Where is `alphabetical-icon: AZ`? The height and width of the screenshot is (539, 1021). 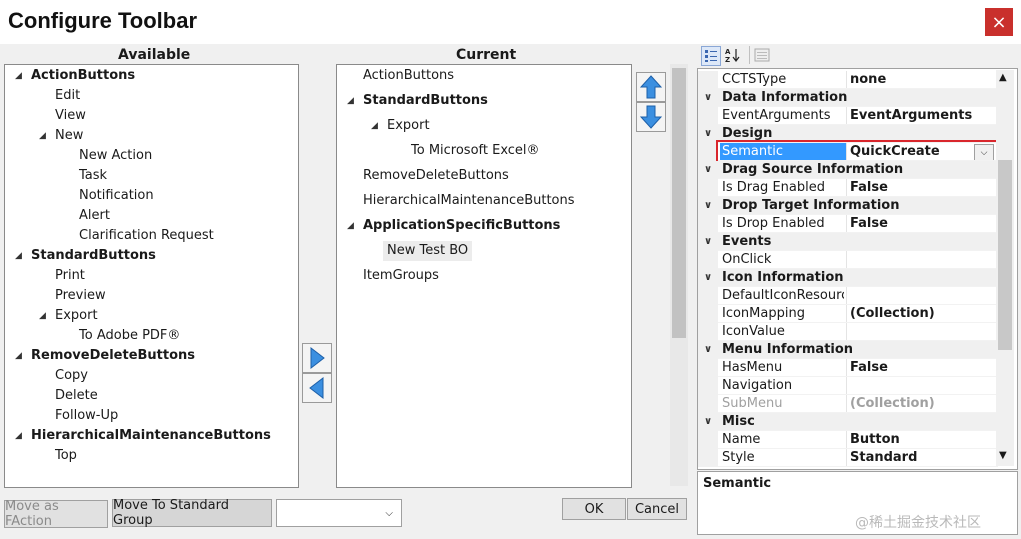 alphabetical-icon: AZ is located at coordinates (733, 55).